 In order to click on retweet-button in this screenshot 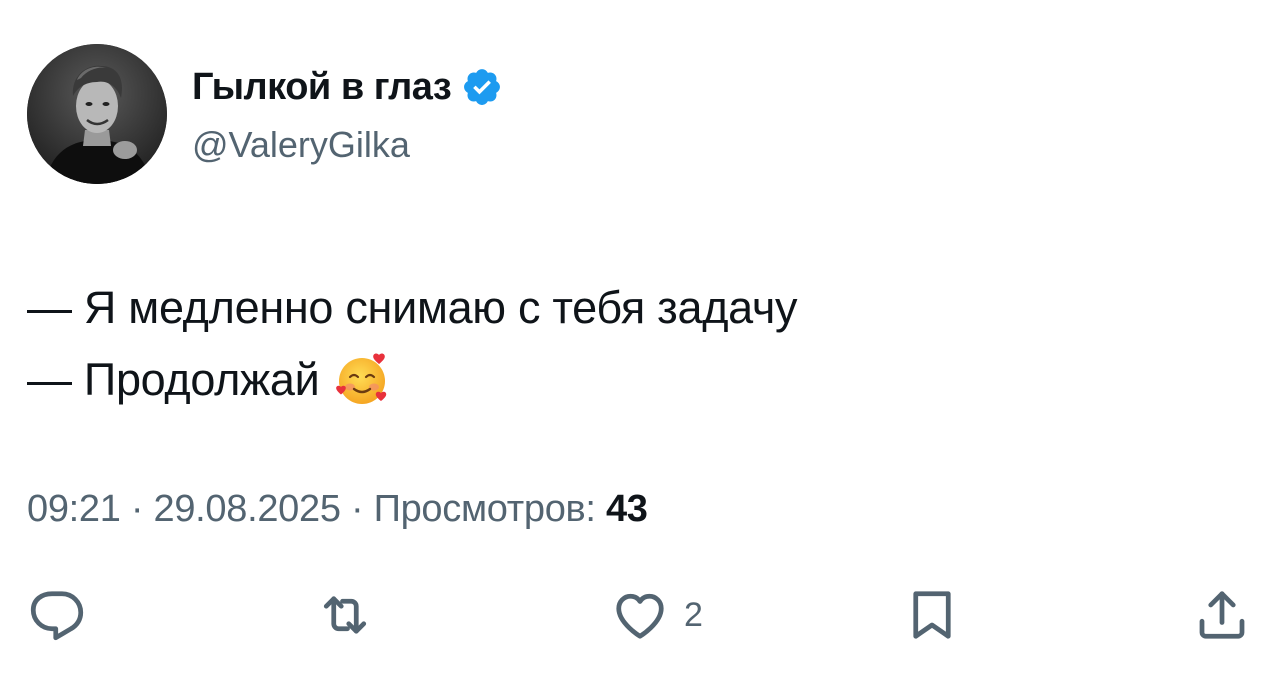, I will do `click(345, 615)`.